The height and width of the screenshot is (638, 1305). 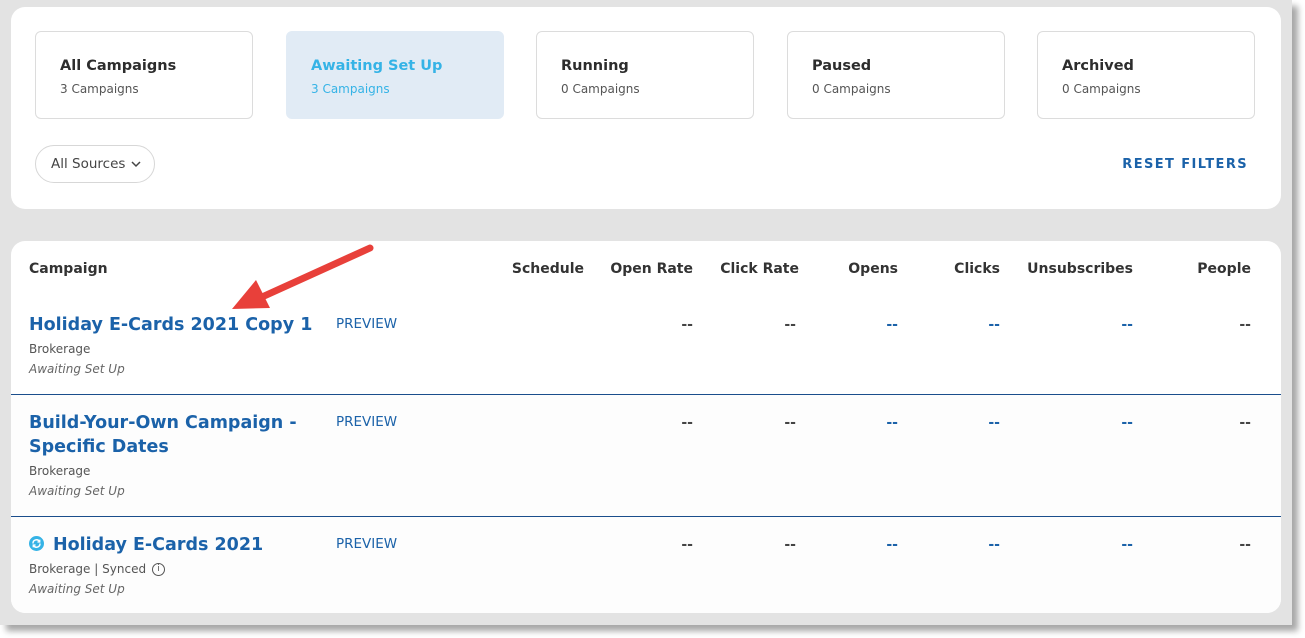 What do you see at coordinates (124, 569) in the screenshot?
I see `synced-label: Synced` at bounding box center [124, 569].